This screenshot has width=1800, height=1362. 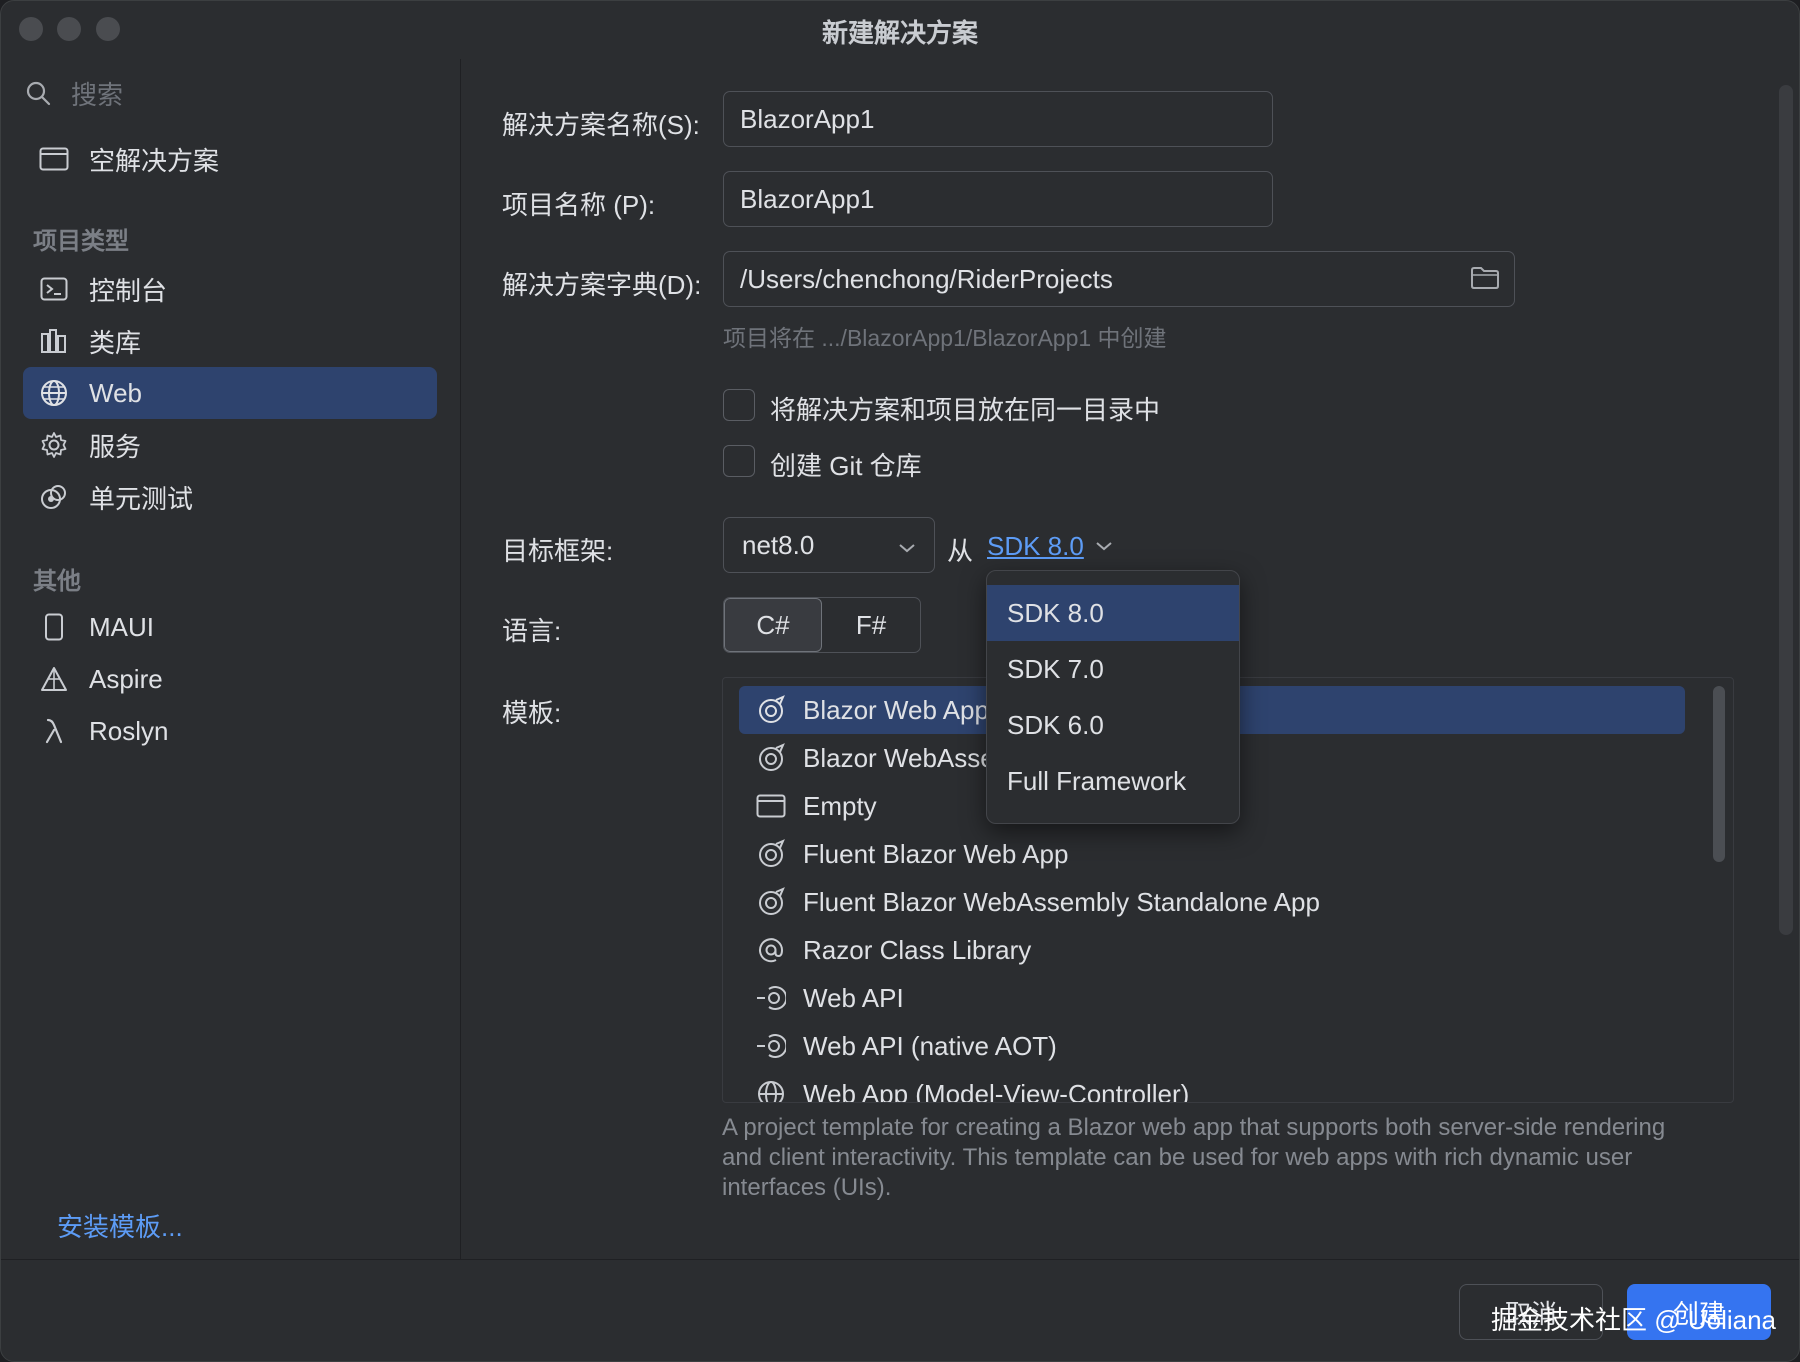 I want to click on aspire-icon, so click(x=54, y=679).